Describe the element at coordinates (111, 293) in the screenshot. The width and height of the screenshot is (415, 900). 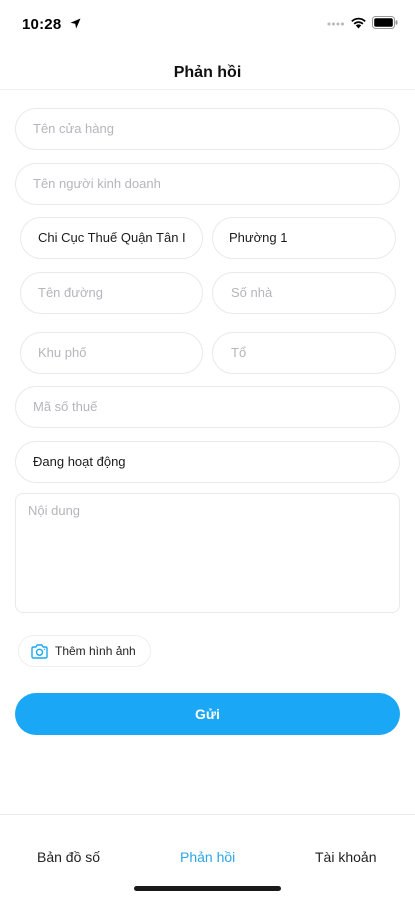
I see `street-input: Tên đường` at that location.